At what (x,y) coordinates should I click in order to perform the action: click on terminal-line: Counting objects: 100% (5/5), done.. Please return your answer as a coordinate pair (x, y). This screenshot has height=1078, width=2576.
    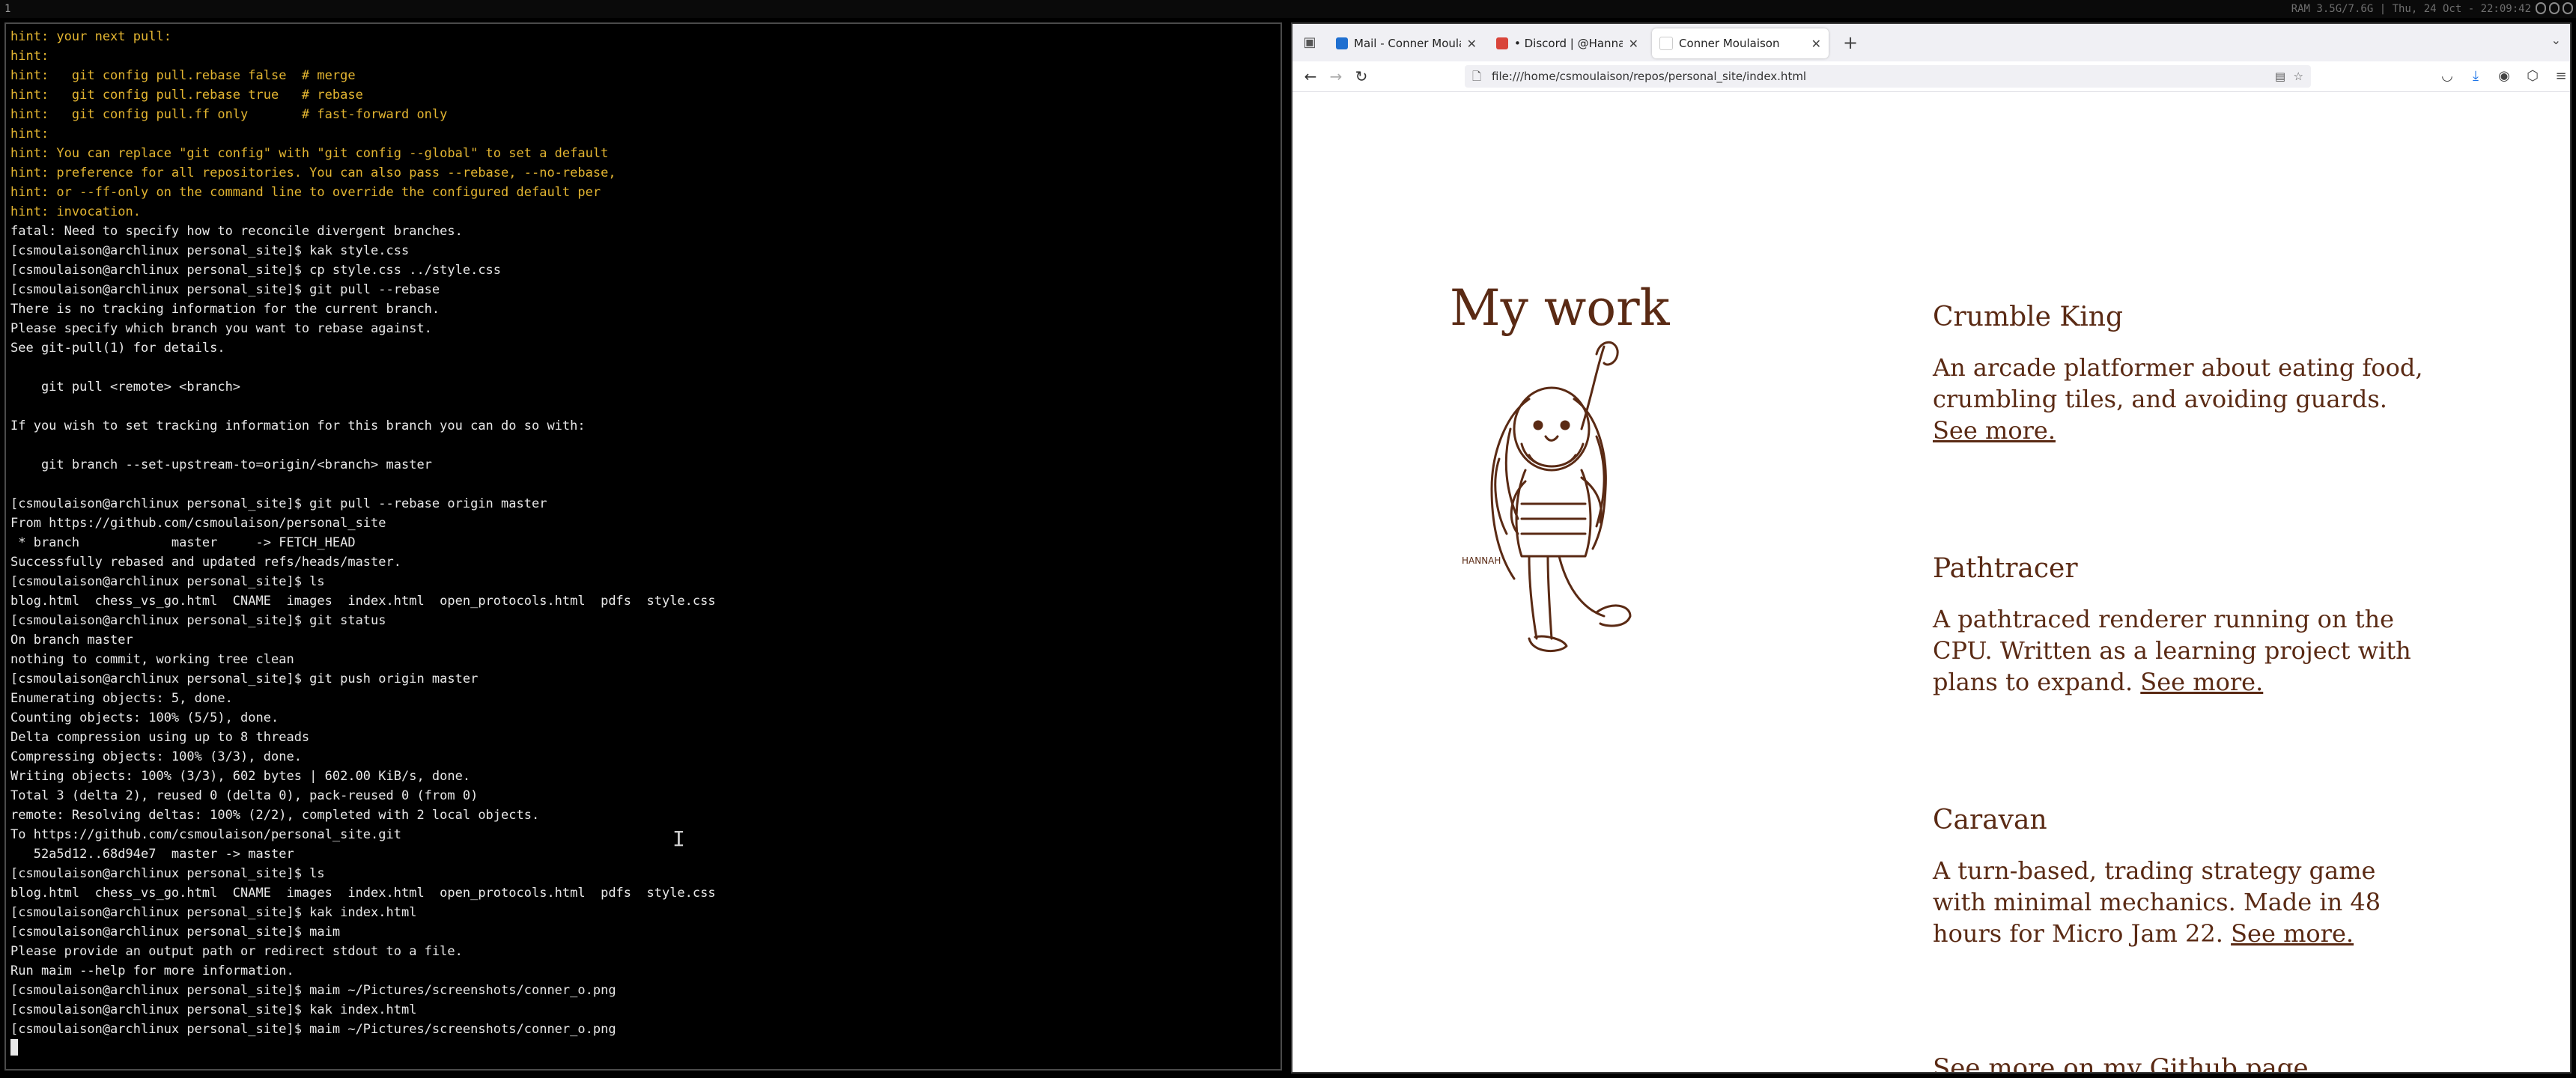
    Looking at the image, I should click on (144, 717).